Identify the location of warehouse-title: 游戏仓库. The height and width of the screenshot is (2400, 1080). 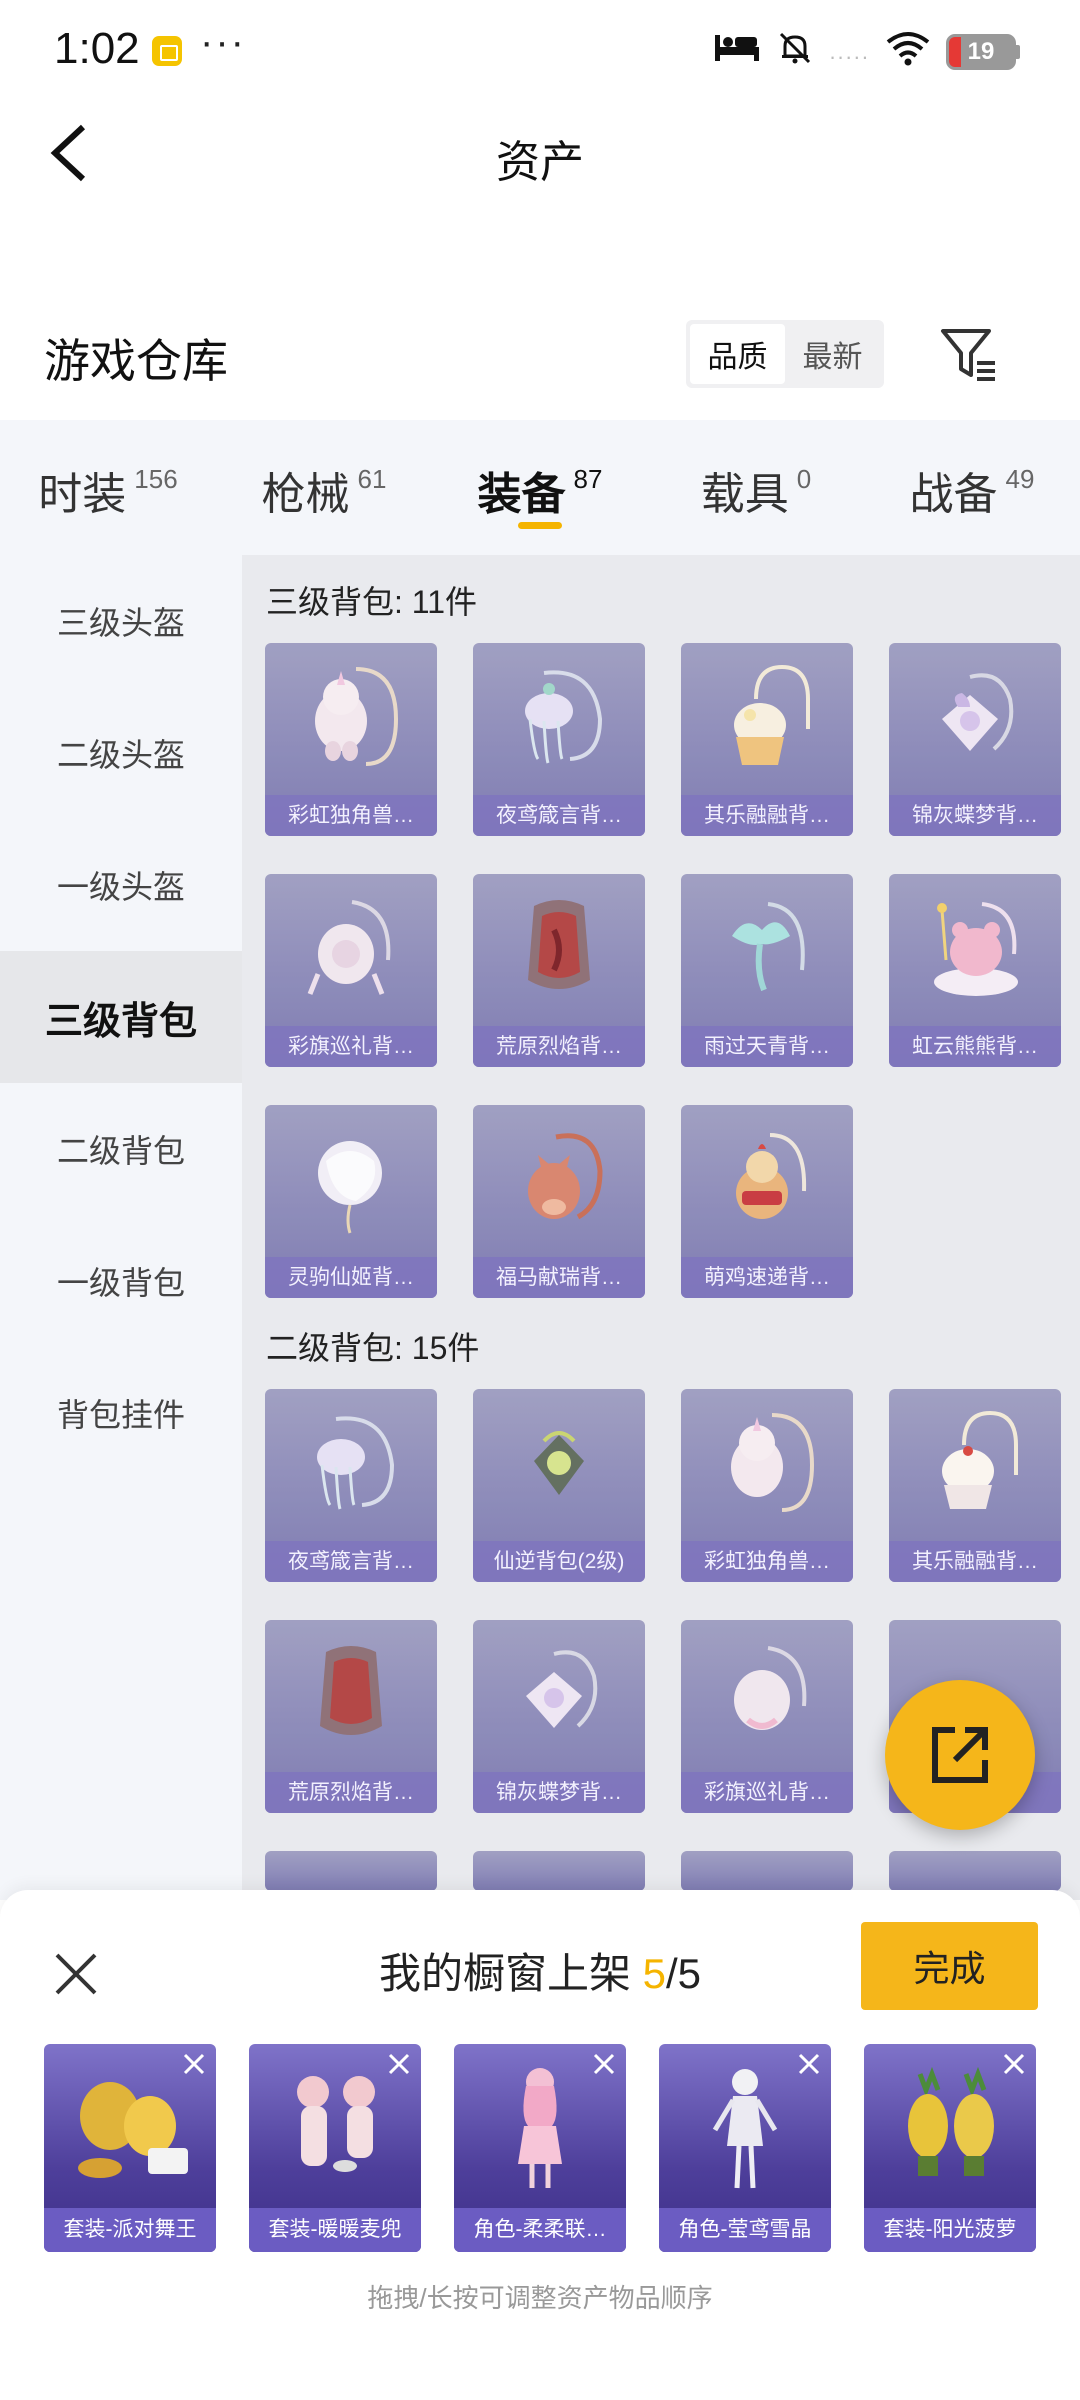
(136, 361).